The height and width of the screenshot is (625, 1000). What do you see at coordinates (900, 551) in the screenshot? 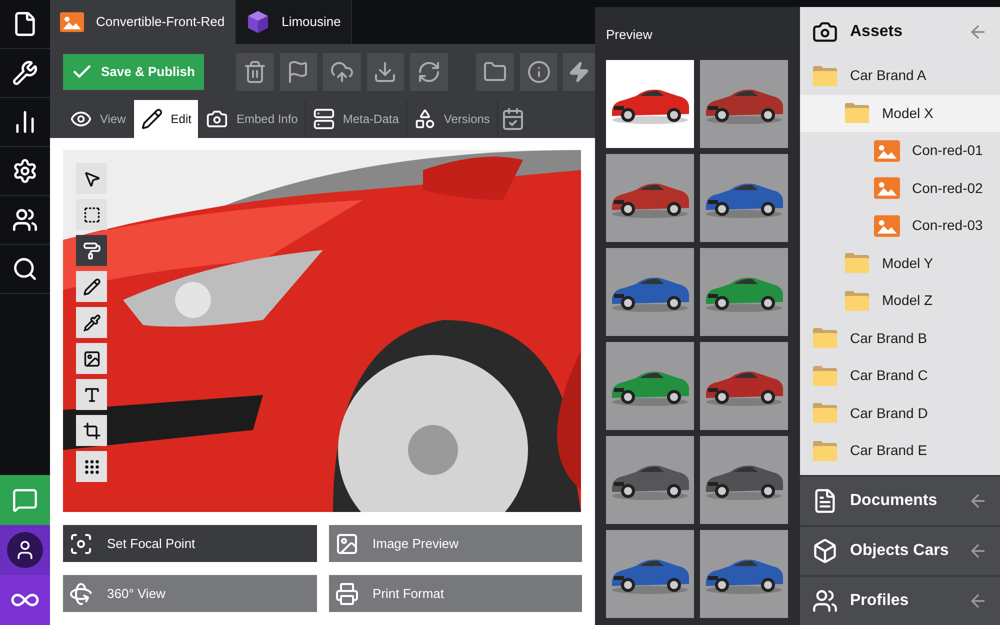
I see `section-header: Objects Cars` at bounding box center [900, 551].